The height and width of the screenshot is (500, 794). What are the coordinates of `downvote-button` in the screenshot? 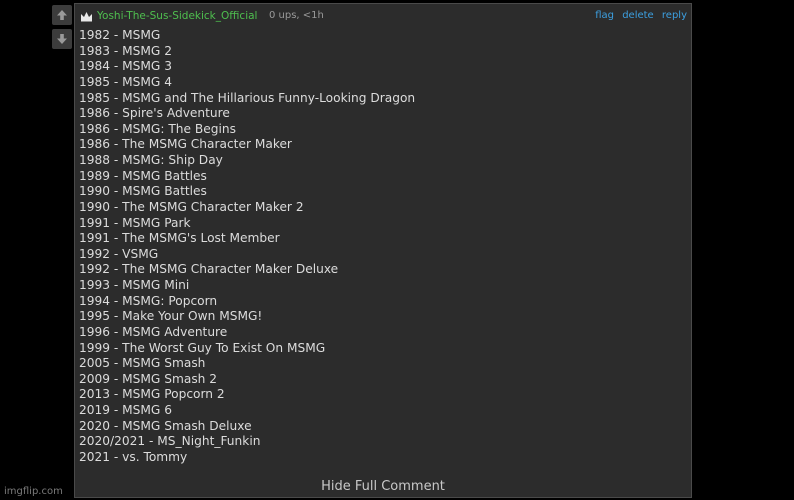 It's located at (62, 39).